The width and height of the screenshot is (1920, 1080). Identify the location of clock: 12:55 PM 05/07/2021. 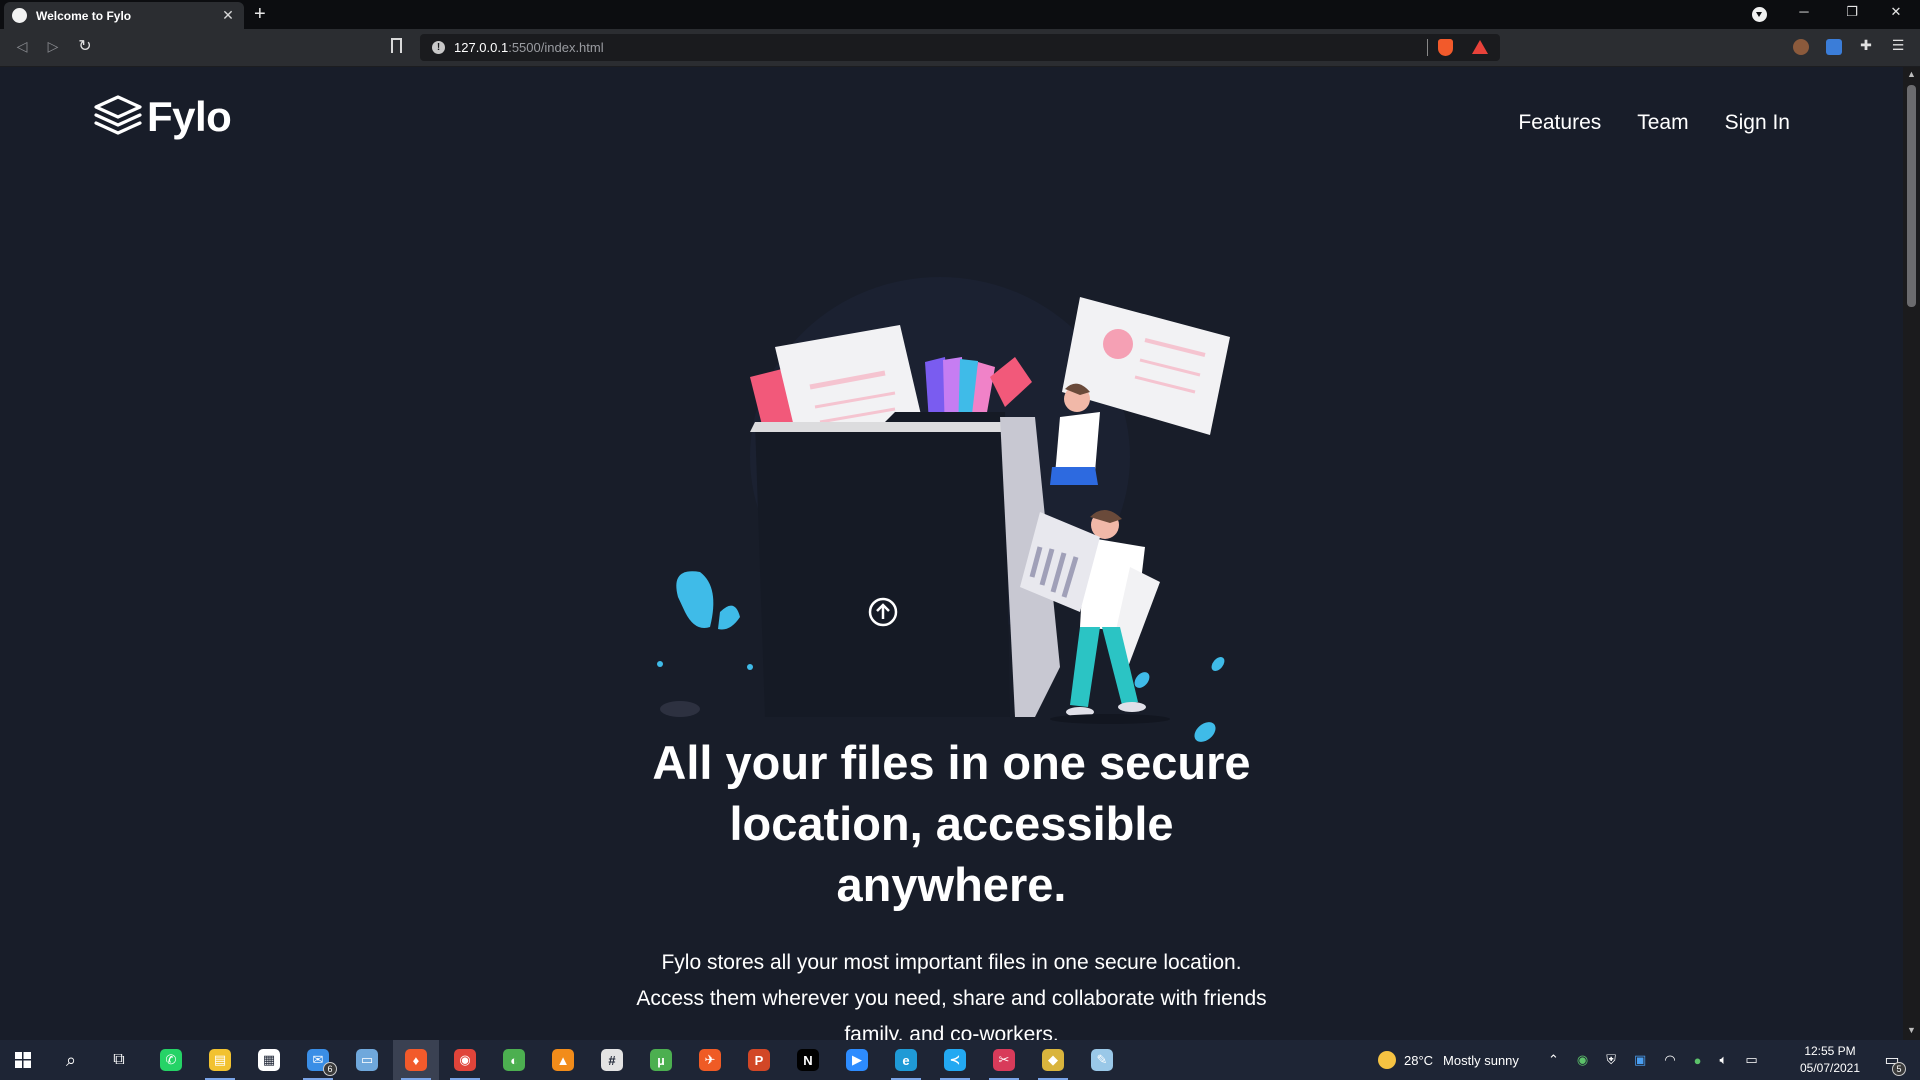
(1830, 1060).